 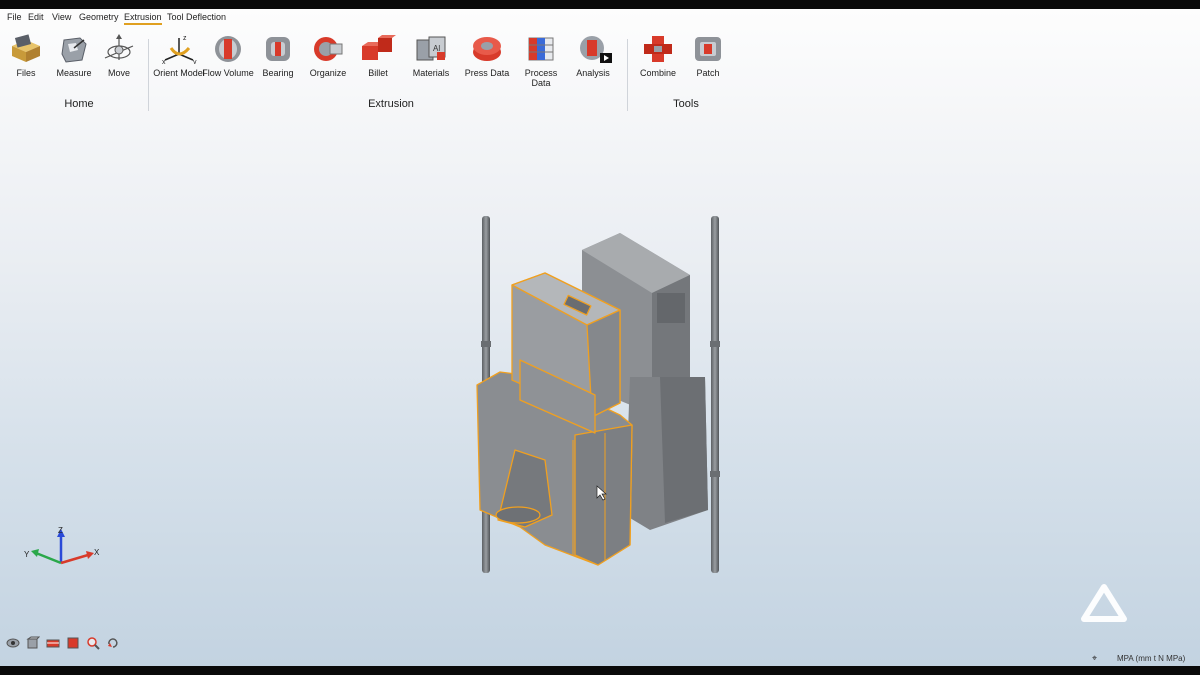 I want to click on app-logo, so click(x=1104, y=603).